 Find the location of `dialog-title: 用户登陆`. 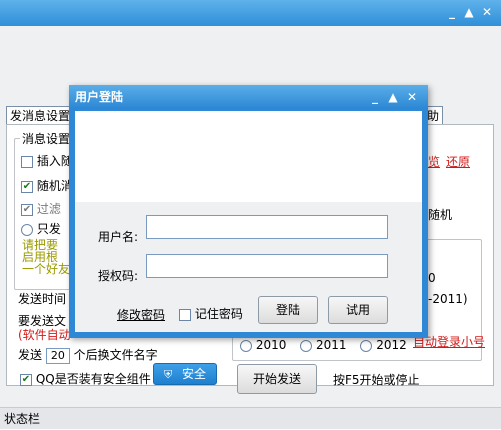

dialog-title: 用户登陆 is located at coordinates (99, 97).